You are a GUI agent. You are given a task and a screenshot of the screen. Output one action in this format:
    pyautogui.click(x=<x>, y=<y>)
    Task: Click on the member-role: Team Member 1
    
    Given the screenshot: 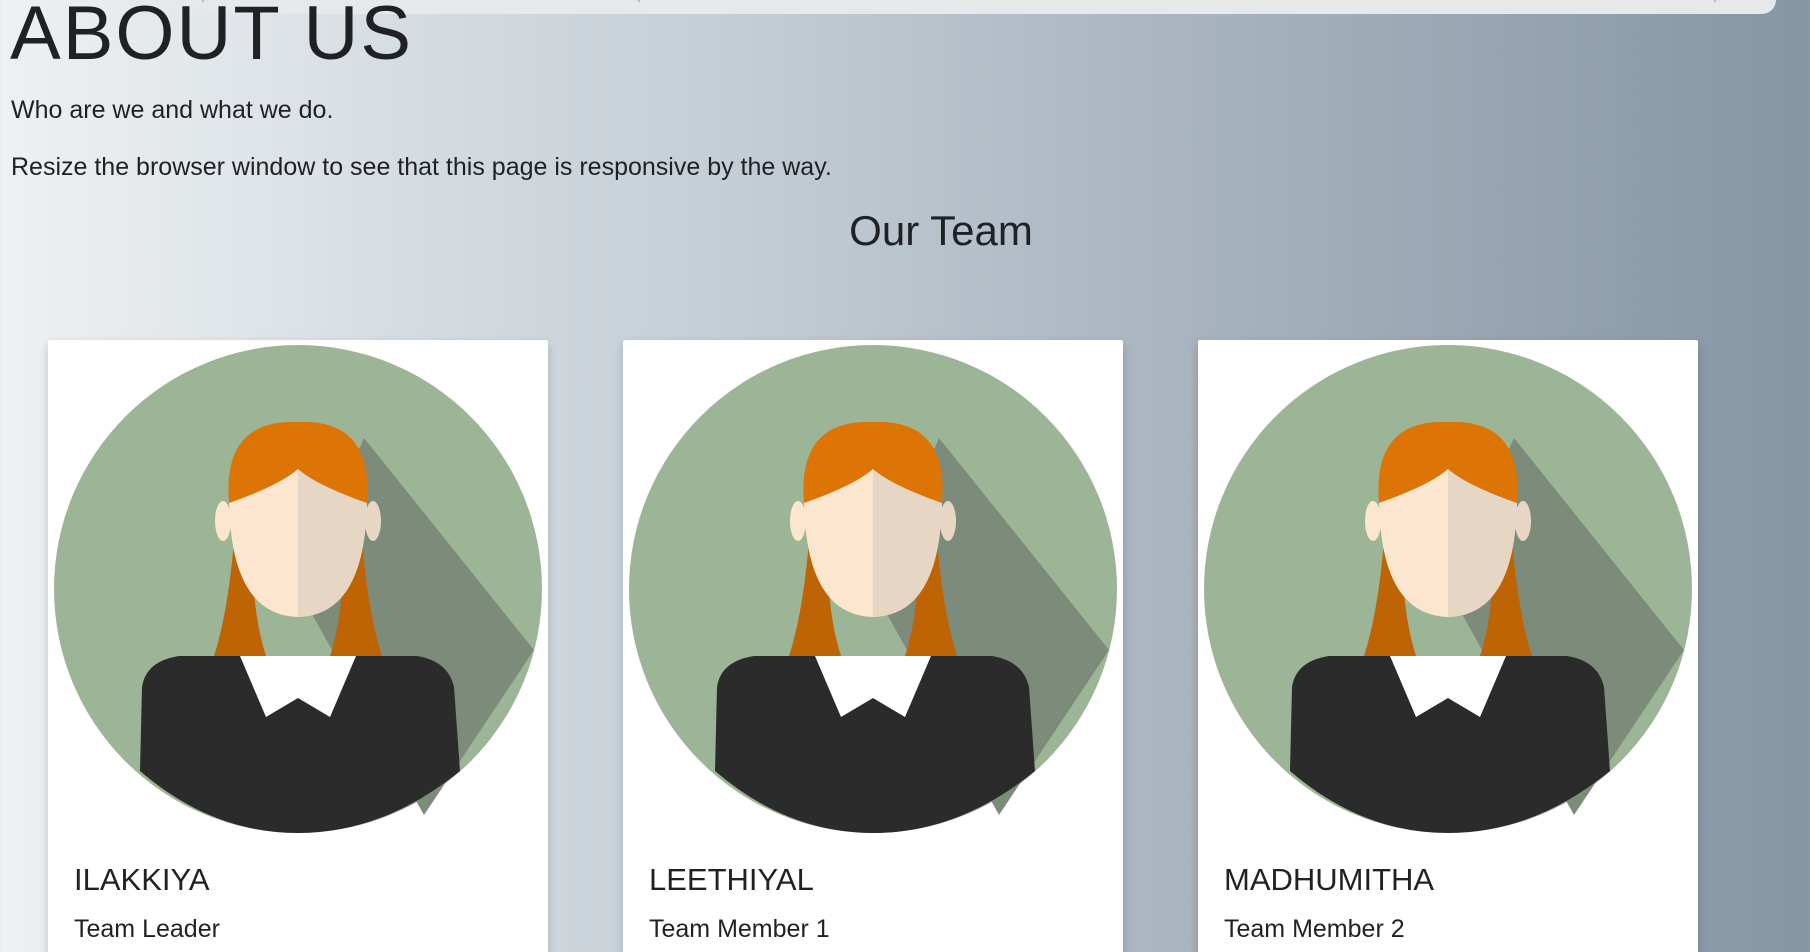 What is the action you would take?
    pyautogui.click(x=739, y=929)
    